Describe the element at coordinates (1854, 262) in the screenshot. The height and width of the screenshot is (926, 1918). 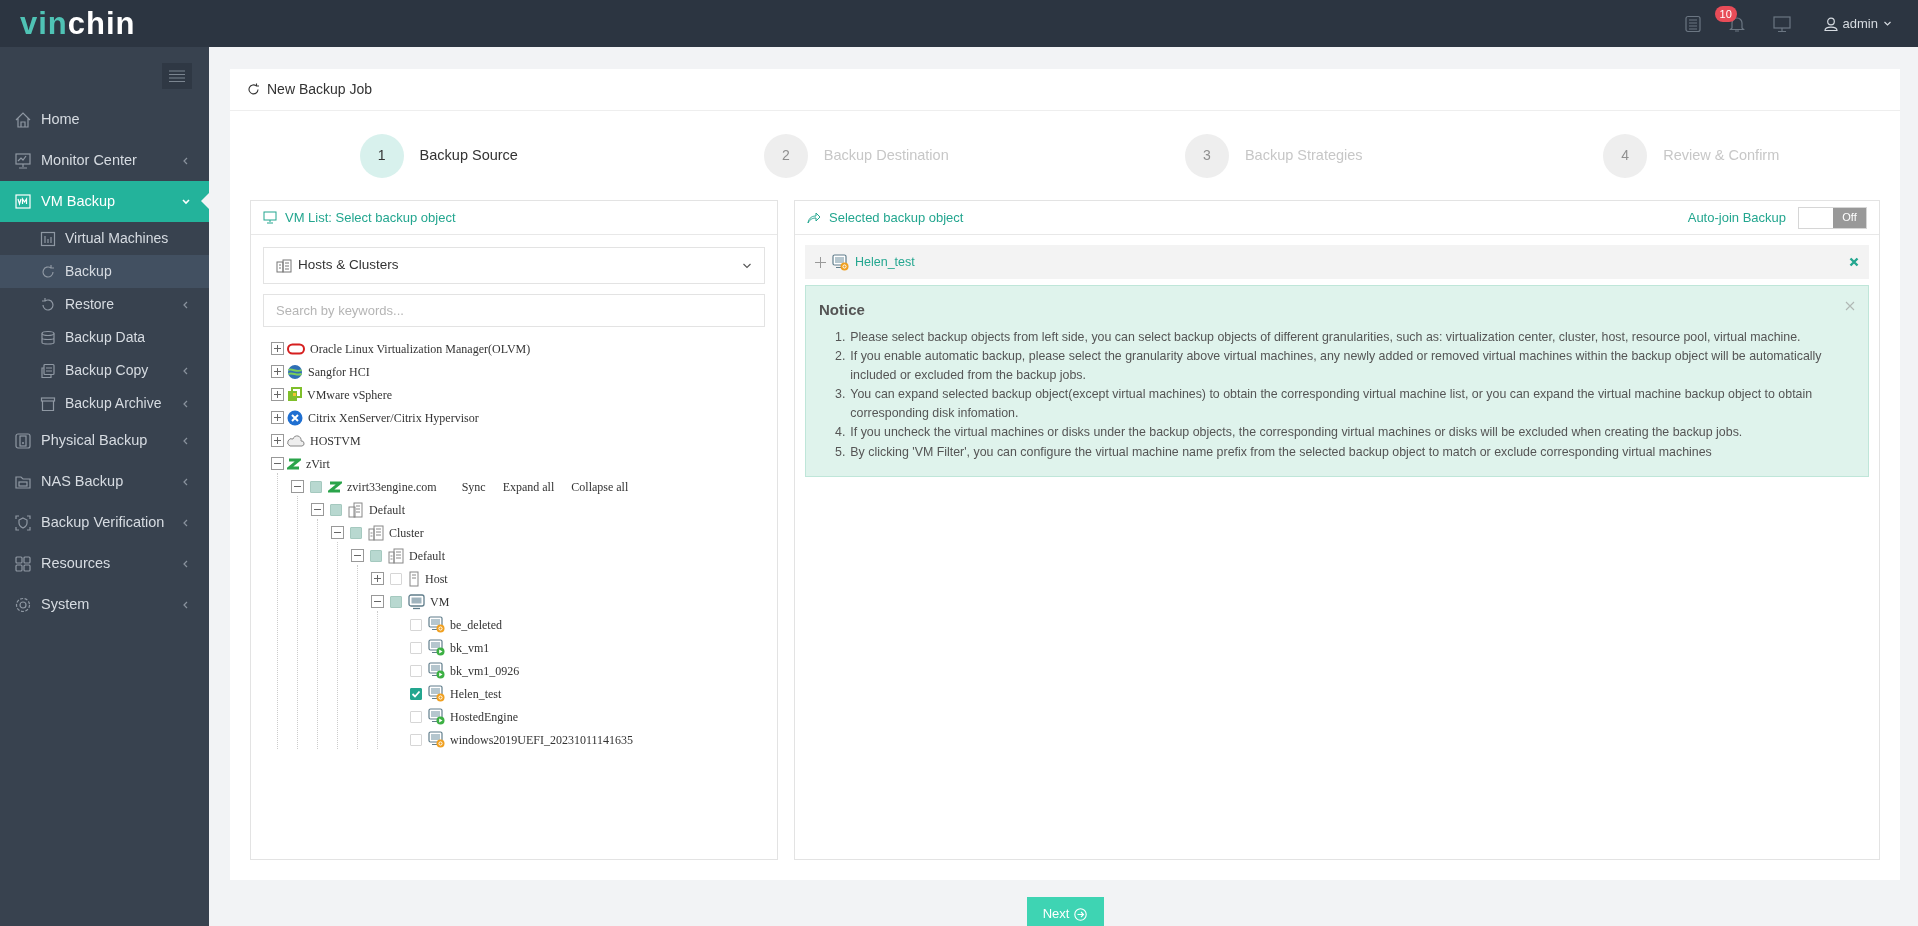
I see `remove-button` at that location.